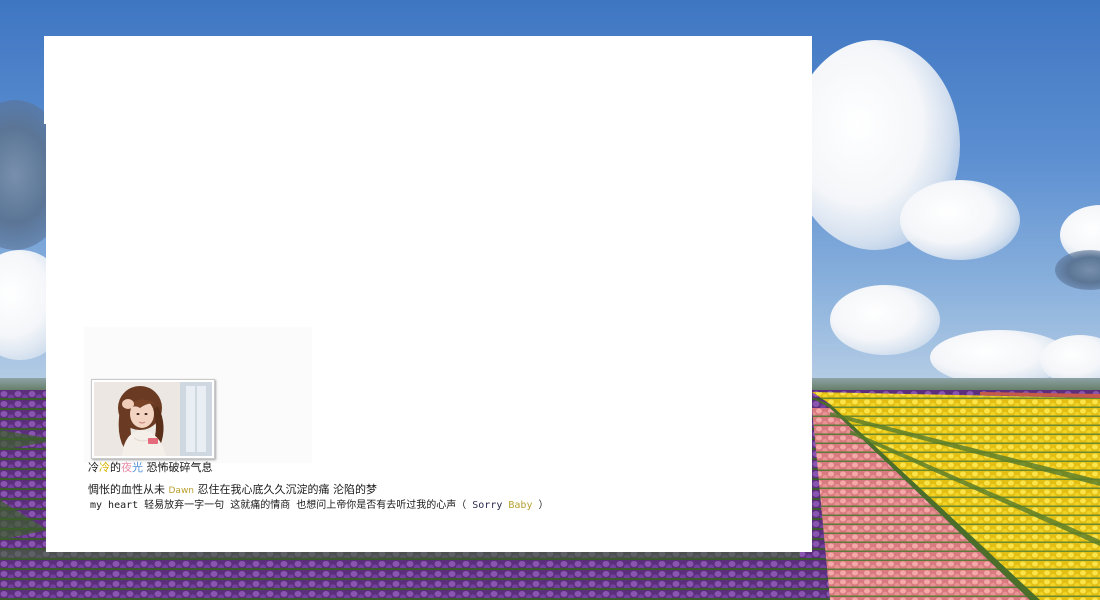 This screenshot has height=600, width=1100. Describe the element at coordinates (115, 467) in the screenshot. I see `poem-line-1-part3: 的` at that location.